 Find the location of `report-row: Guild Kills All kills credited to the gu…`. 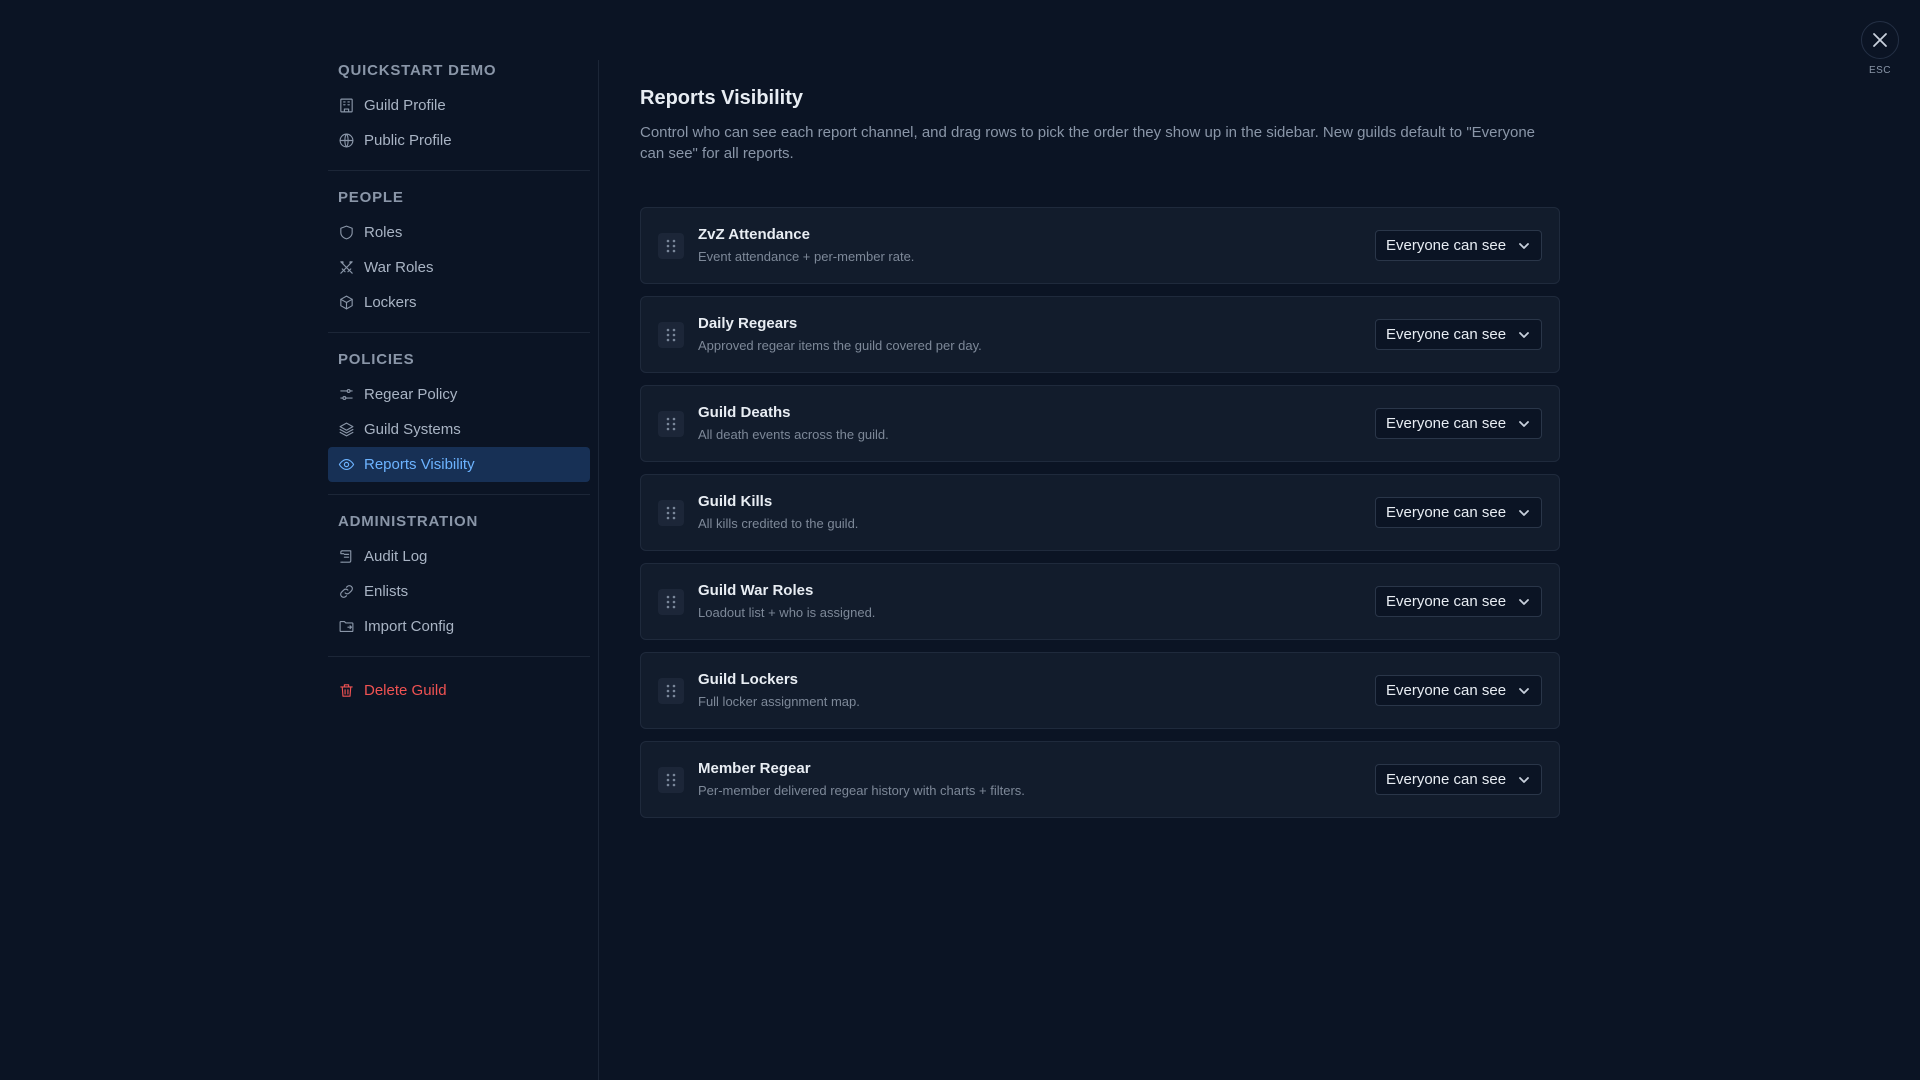

report-row: Guild Kills All kills credited to the gu… is located at coordinates (1100, 512).